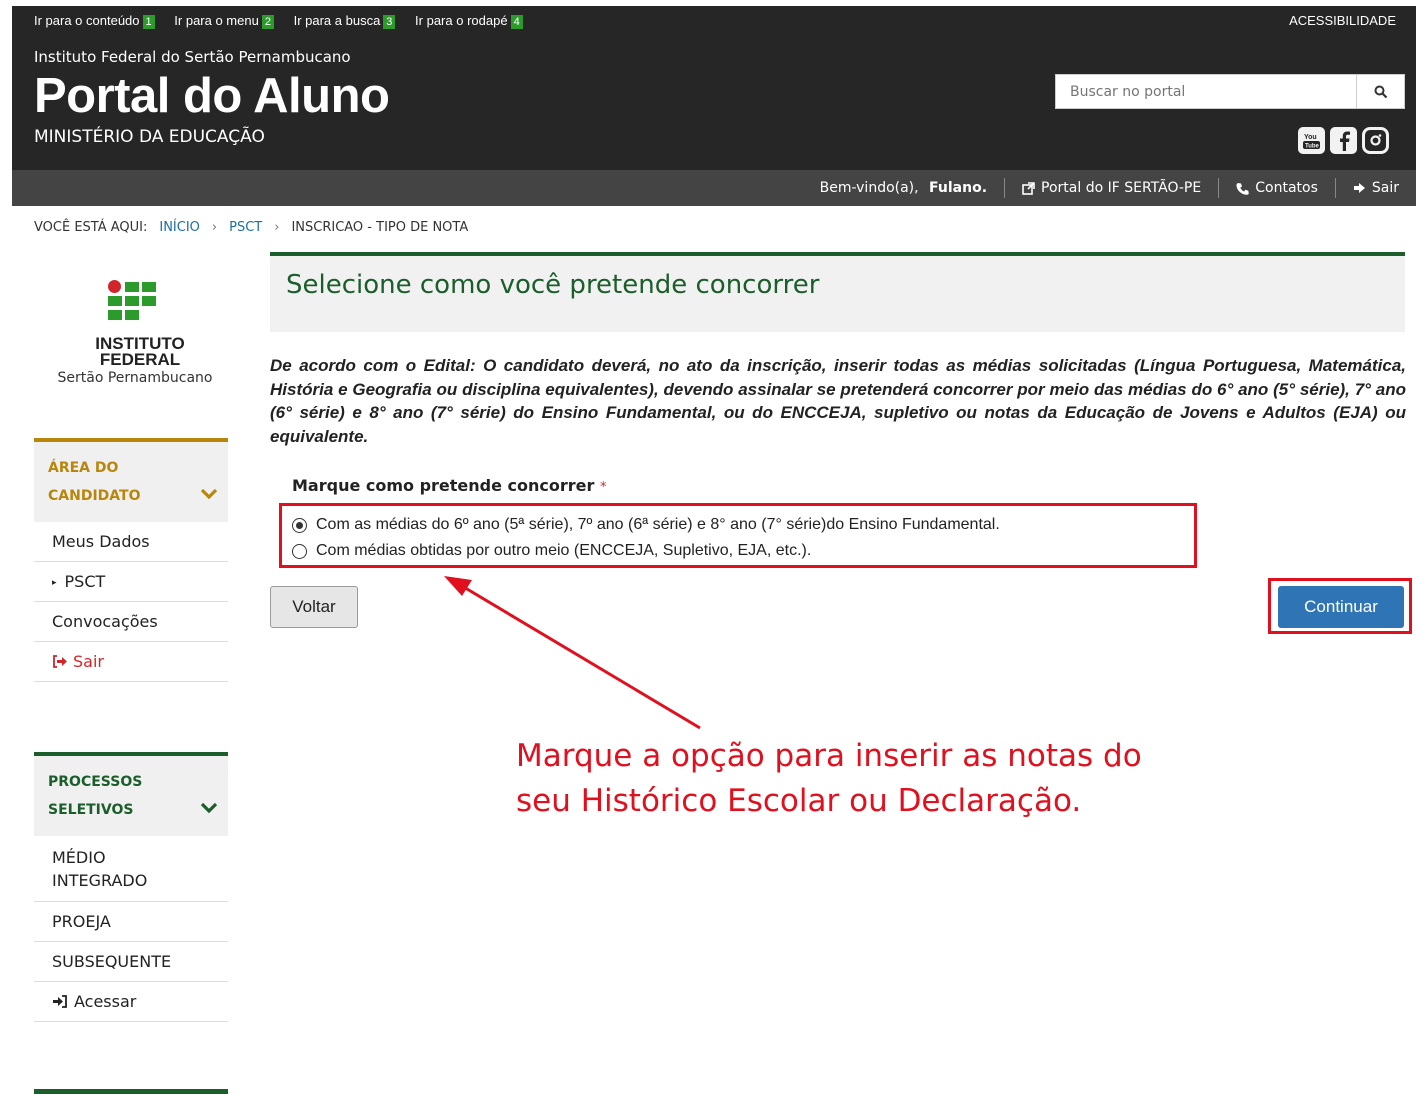 The height and width of the screenshot is (1094, 1428). What do you see at coordinates (871, 188) in the screenshot?
I see `welcome-prefix: Bem-vindo(a),` at bounding box center [871, 188].